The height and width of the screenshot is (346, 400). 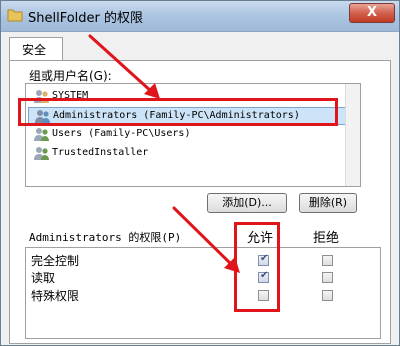 I want to click on arrow-to-allow, so click(x=203, y=236).